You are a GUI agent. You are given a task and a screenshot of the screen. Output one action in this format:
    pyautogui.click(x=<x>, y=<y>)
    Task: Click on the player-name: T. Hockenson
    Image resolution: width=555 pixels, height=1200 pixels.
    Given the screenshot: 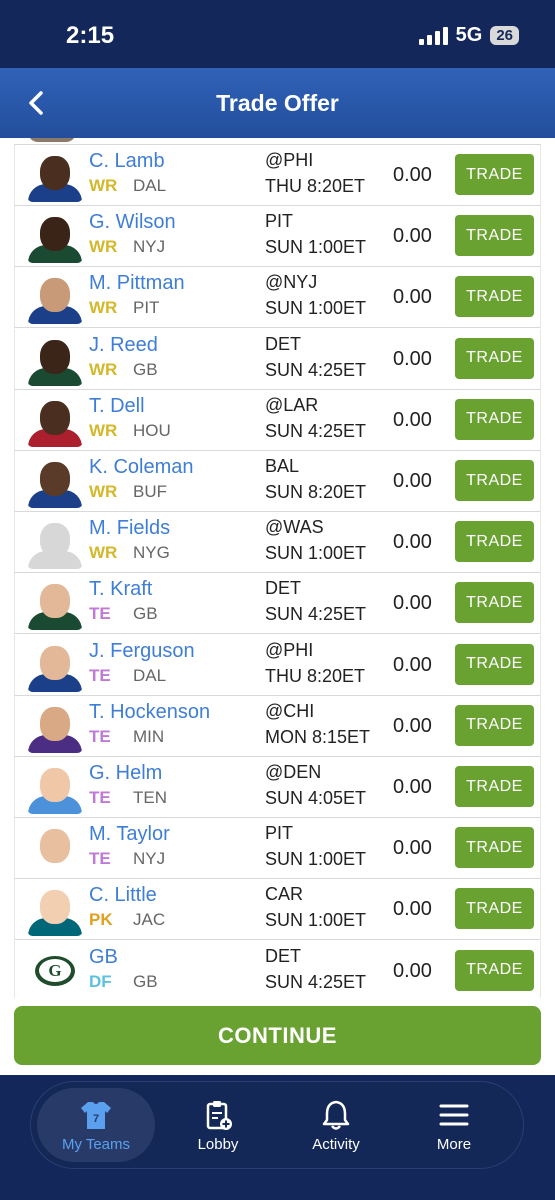 What is the action you would take?
    pyautogui.click(x=149, y=712)
    